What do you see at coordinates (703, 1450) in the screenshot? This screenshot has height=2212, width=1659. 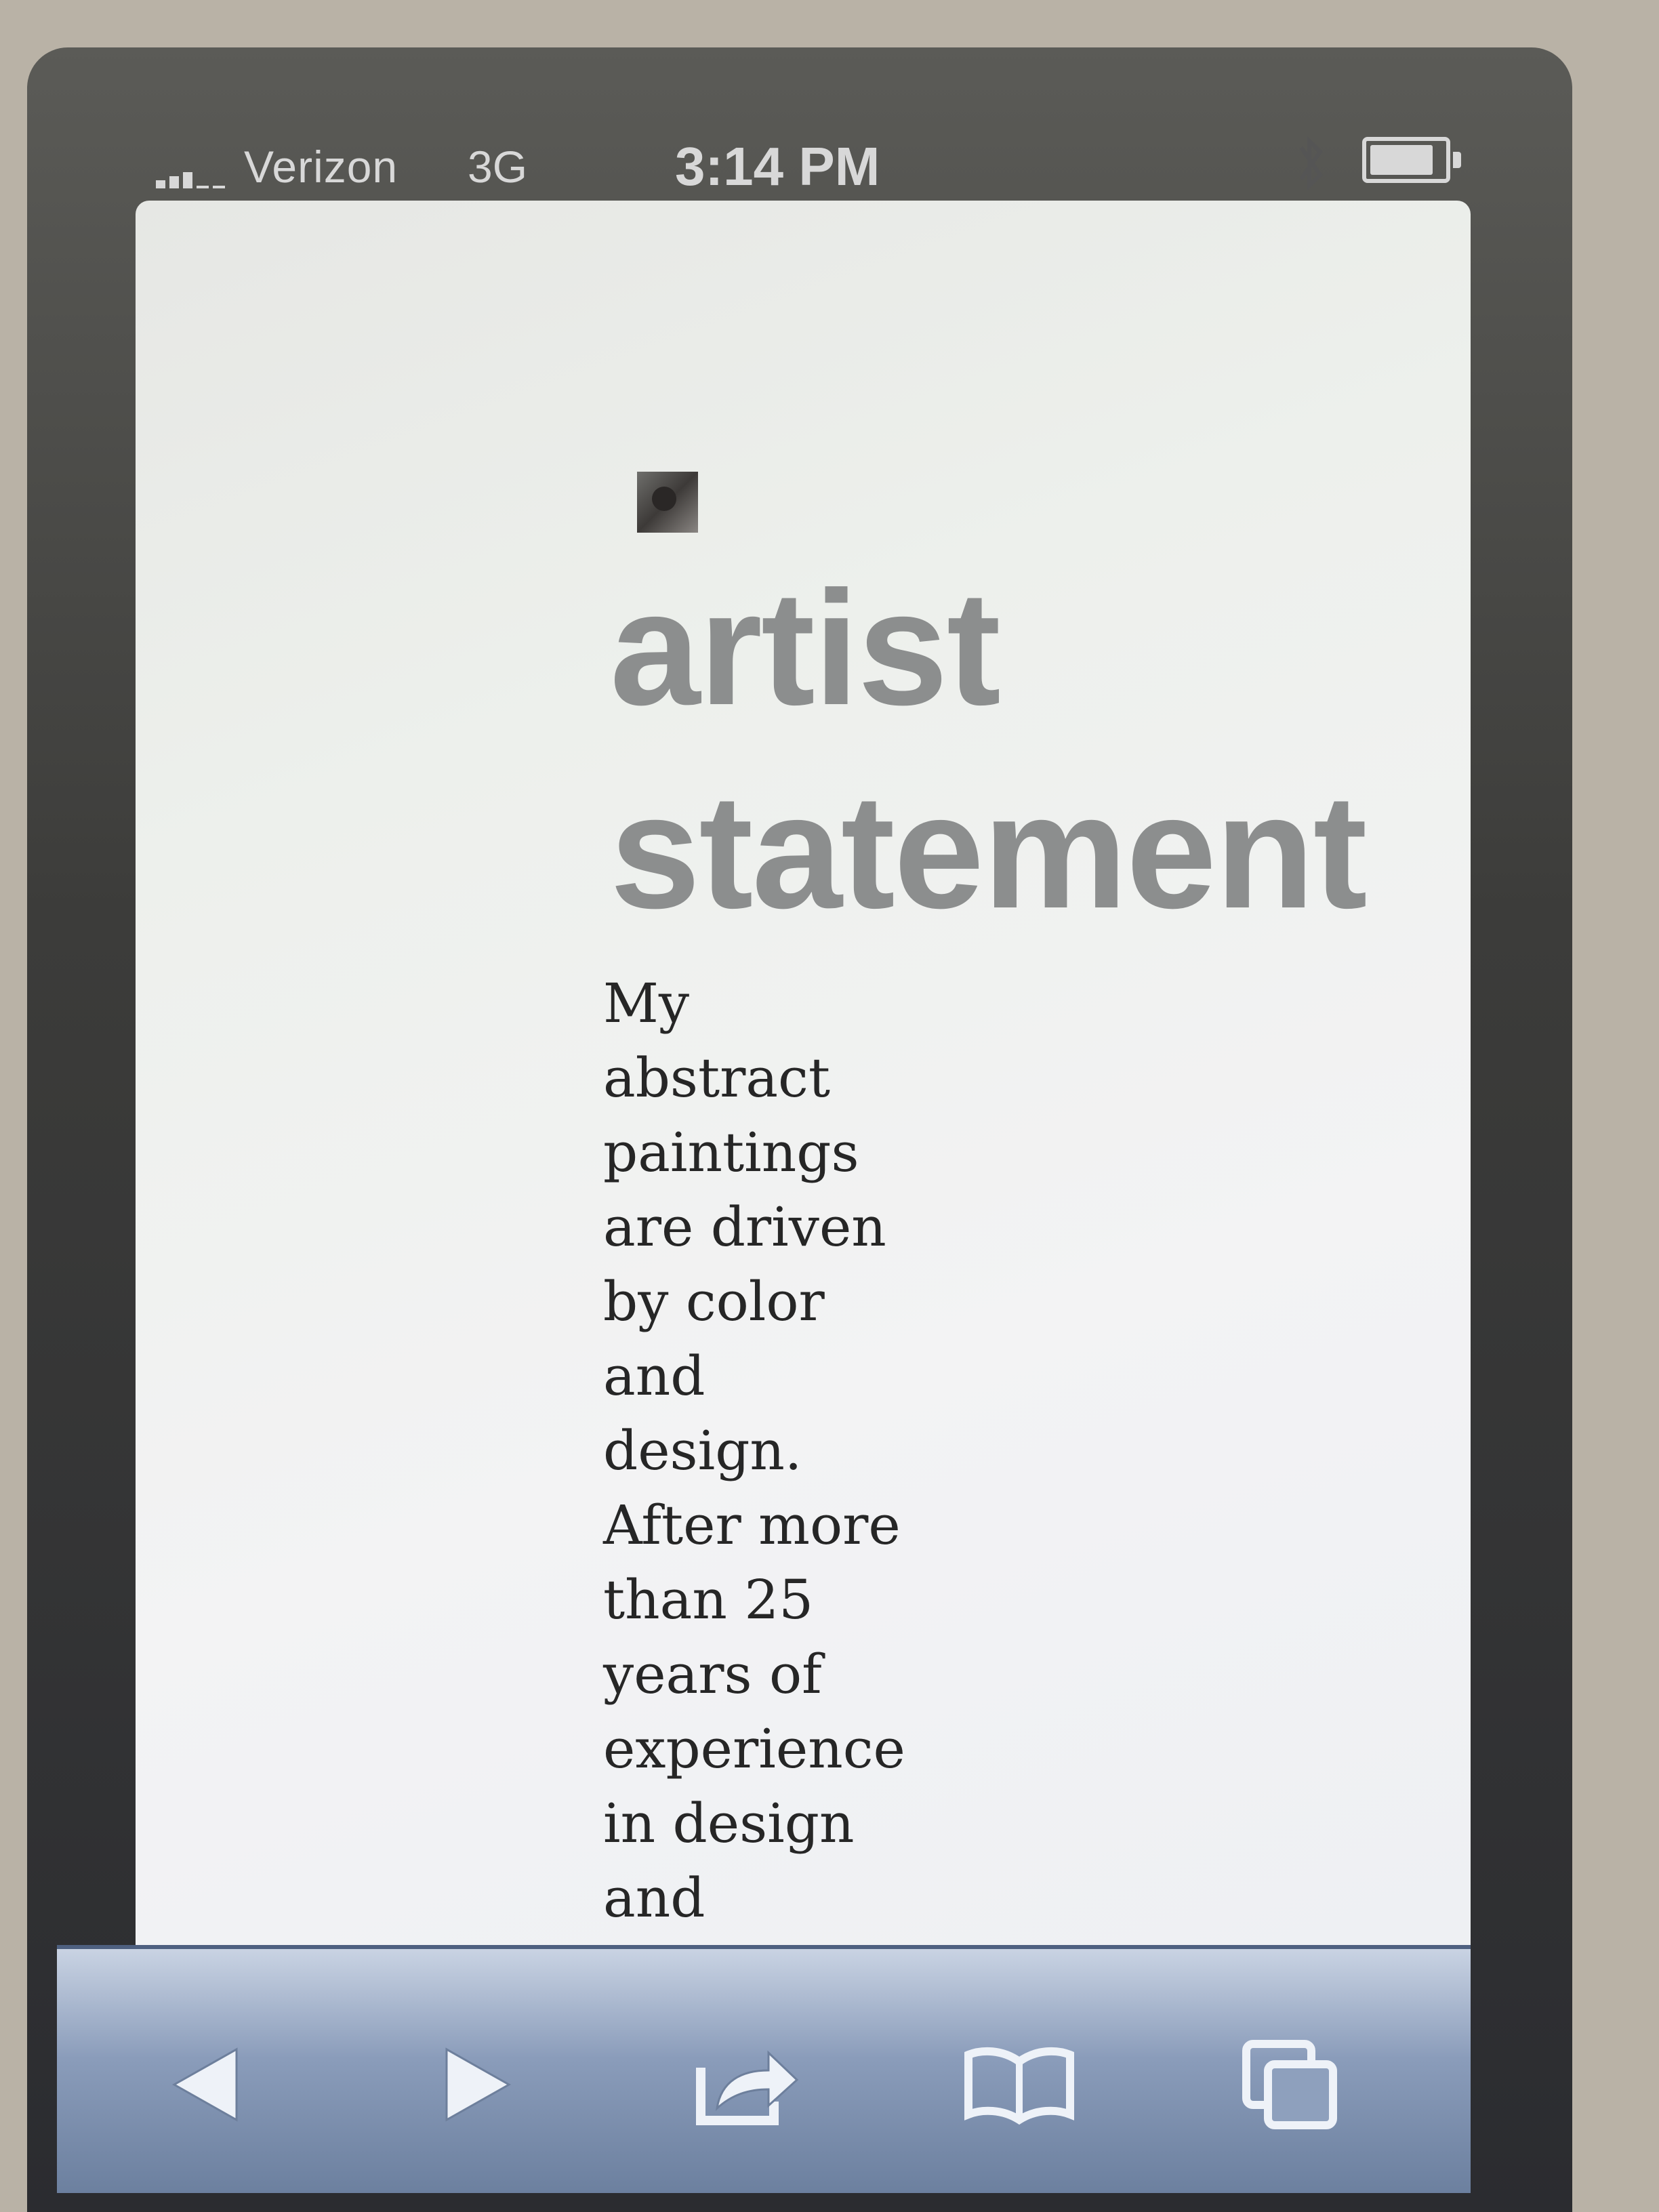 I see `text-line: design.` at bounding box center [703, 1450].